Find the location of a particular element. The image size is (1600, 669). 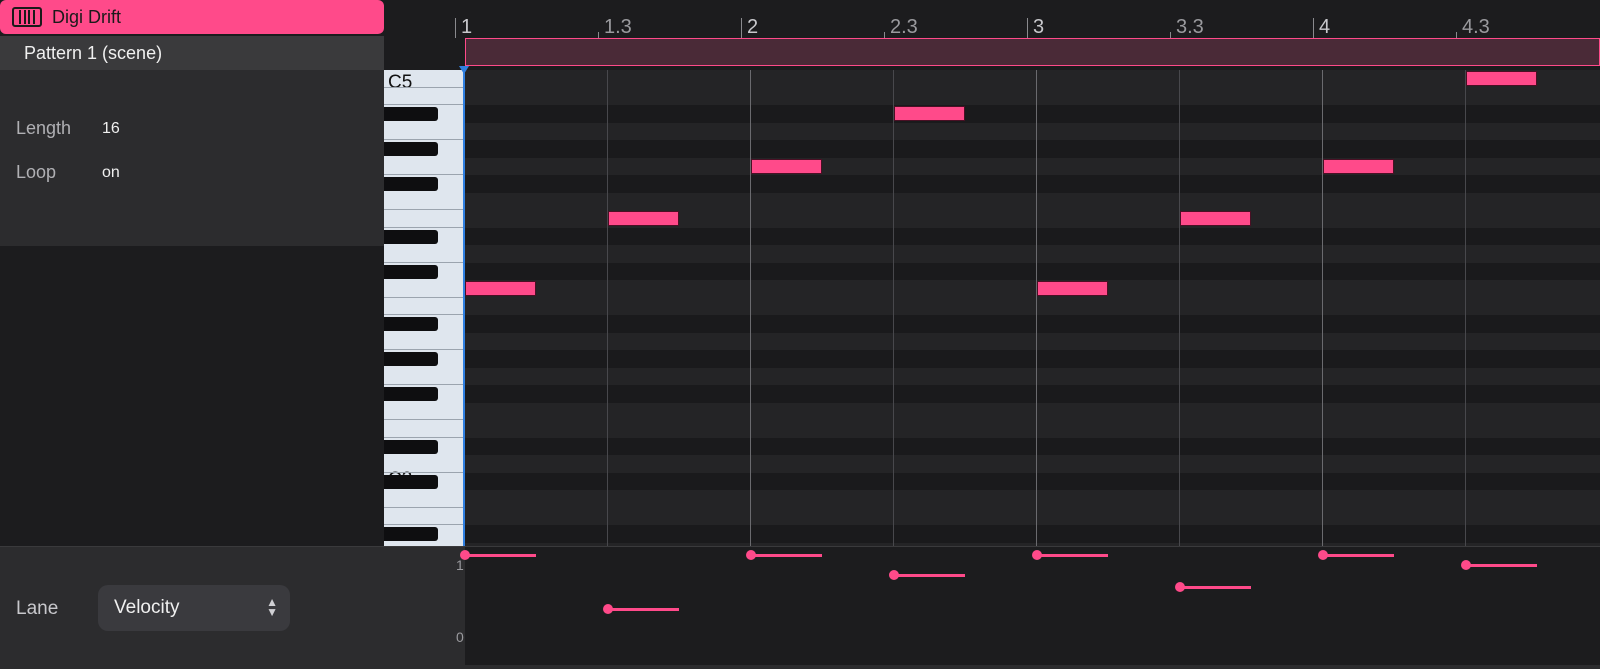

instrument-bar: Digi Drift is located at coordinates (192, 17).